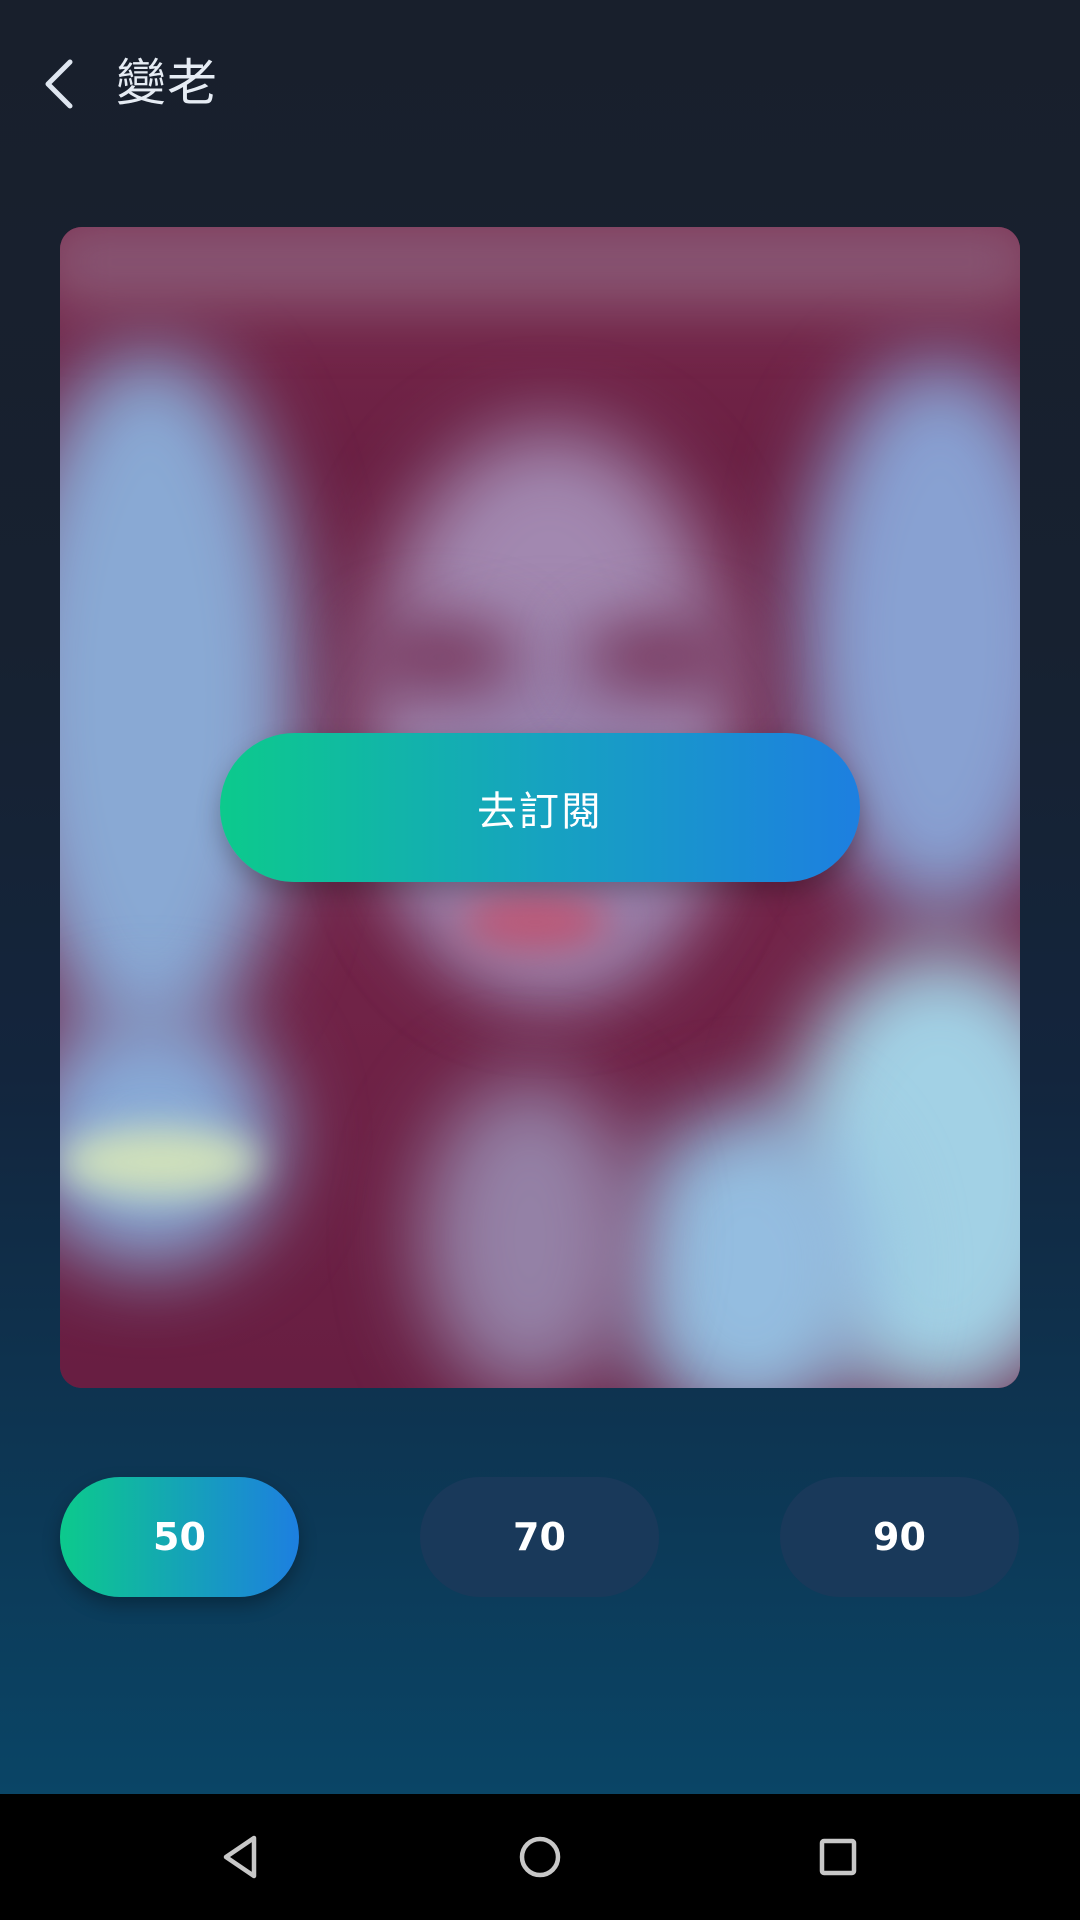  I want to click on header-bar: 變老, so click(540, 85).